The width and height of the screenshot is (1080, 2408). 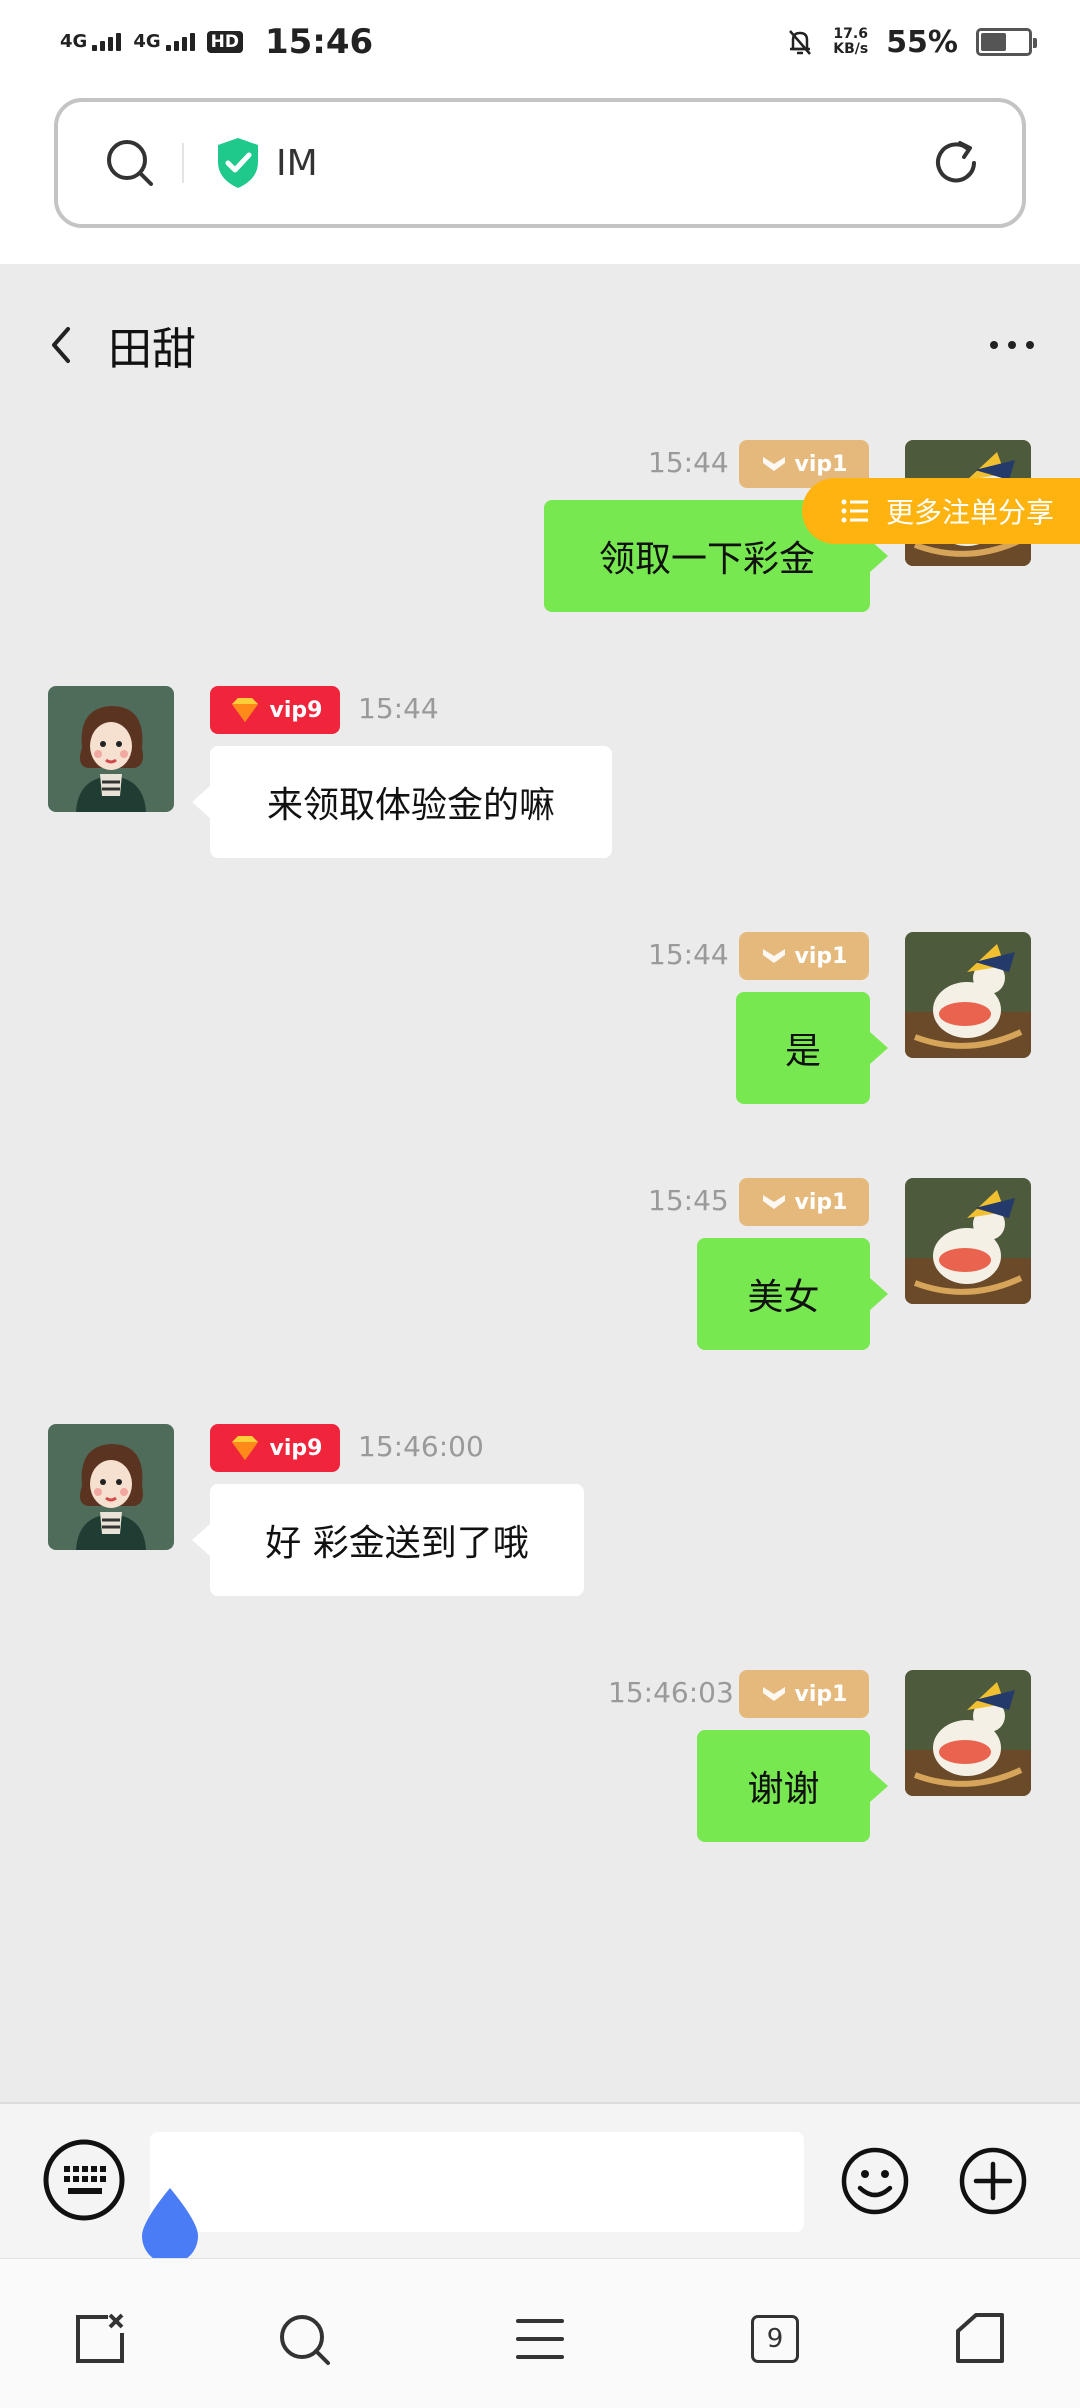 I want to click on message-input, so click(x=477, y=2182).